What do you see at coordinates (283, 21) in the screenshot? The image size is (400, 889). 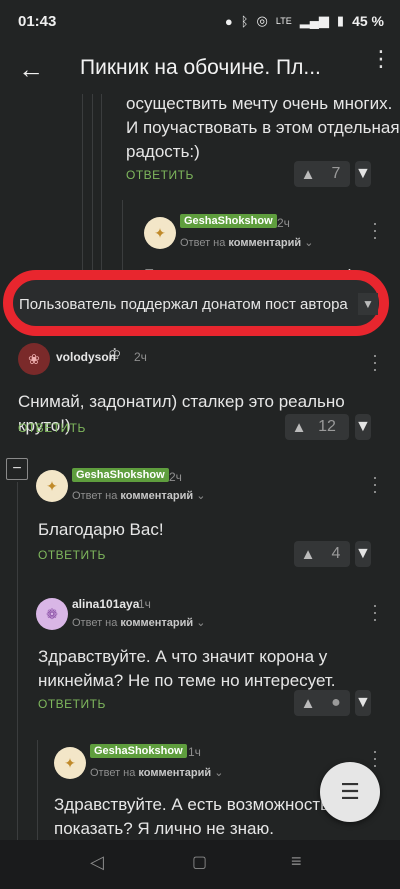 I see `network-label: LTE` at bounding box center [283, 21].